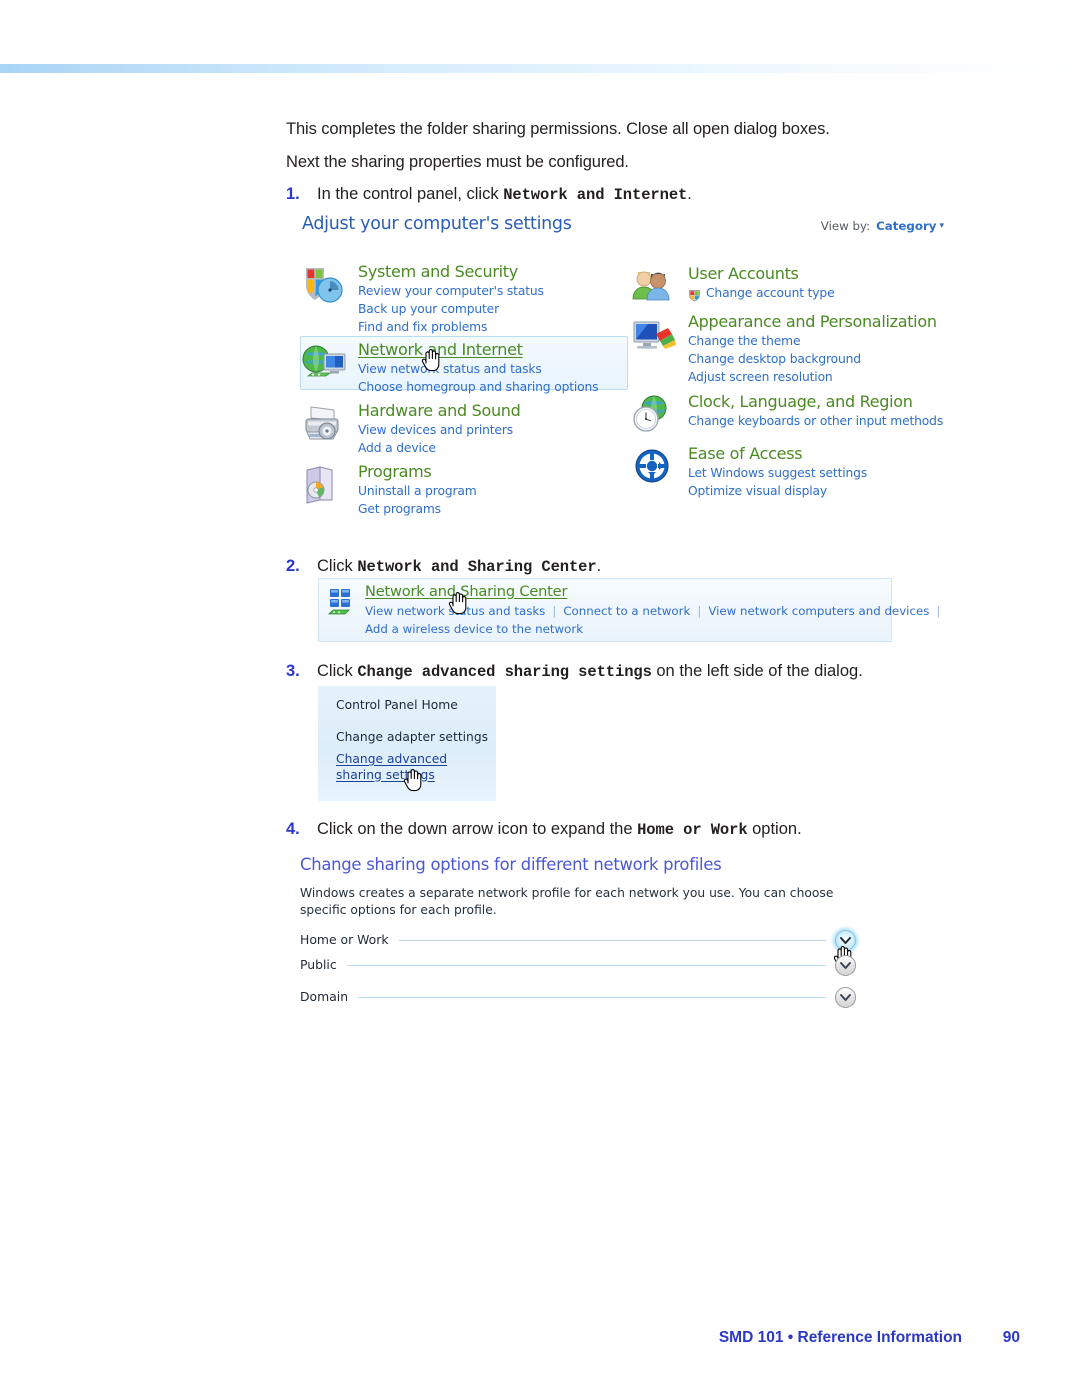 This screenshot has height=1397, width=1080. I want to click on category-link: Review your computer's status, so click(451, 291).